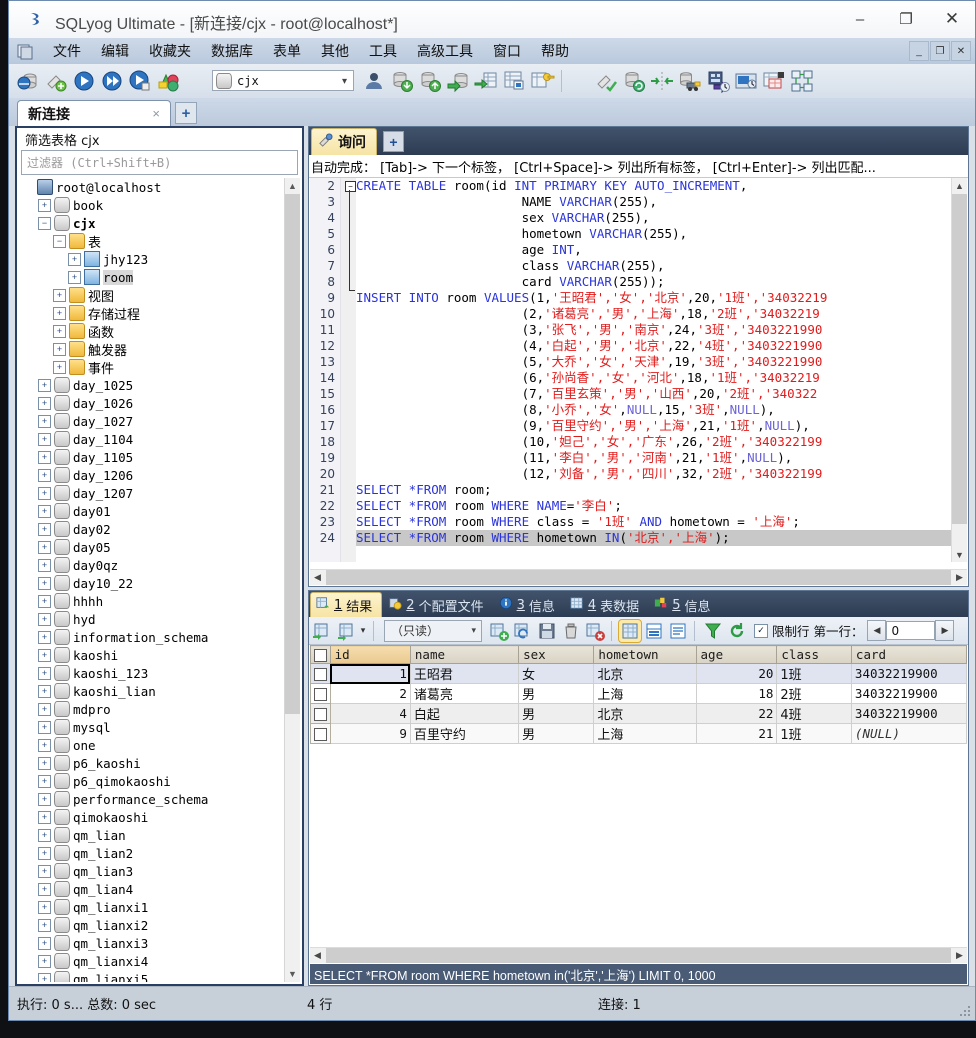 The image size is (976, 1038). What do you see at coordinates (28, 81) in the screenshot?
I see `new-connection-icon` at bounding box center [28, 81].